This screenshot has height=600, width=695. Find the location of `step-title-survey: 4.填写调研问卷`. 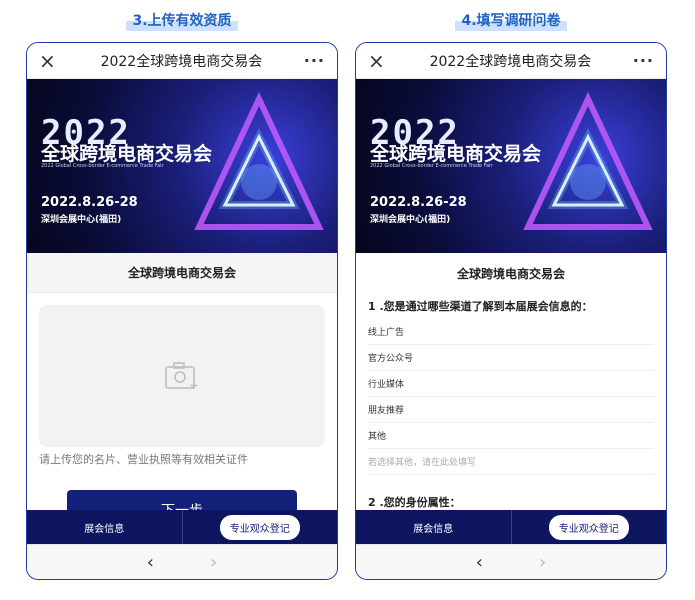

step-title-survey: 4.填写调研问卷 is located at coordinates (511, 20).